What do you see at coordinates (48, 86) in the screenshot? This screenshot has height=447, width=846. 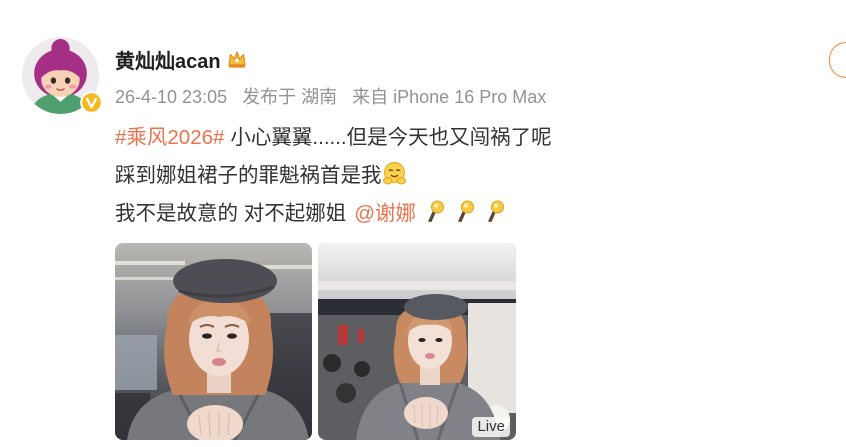 I see `avatar-left-cheek` at bounding box center [48, 86].